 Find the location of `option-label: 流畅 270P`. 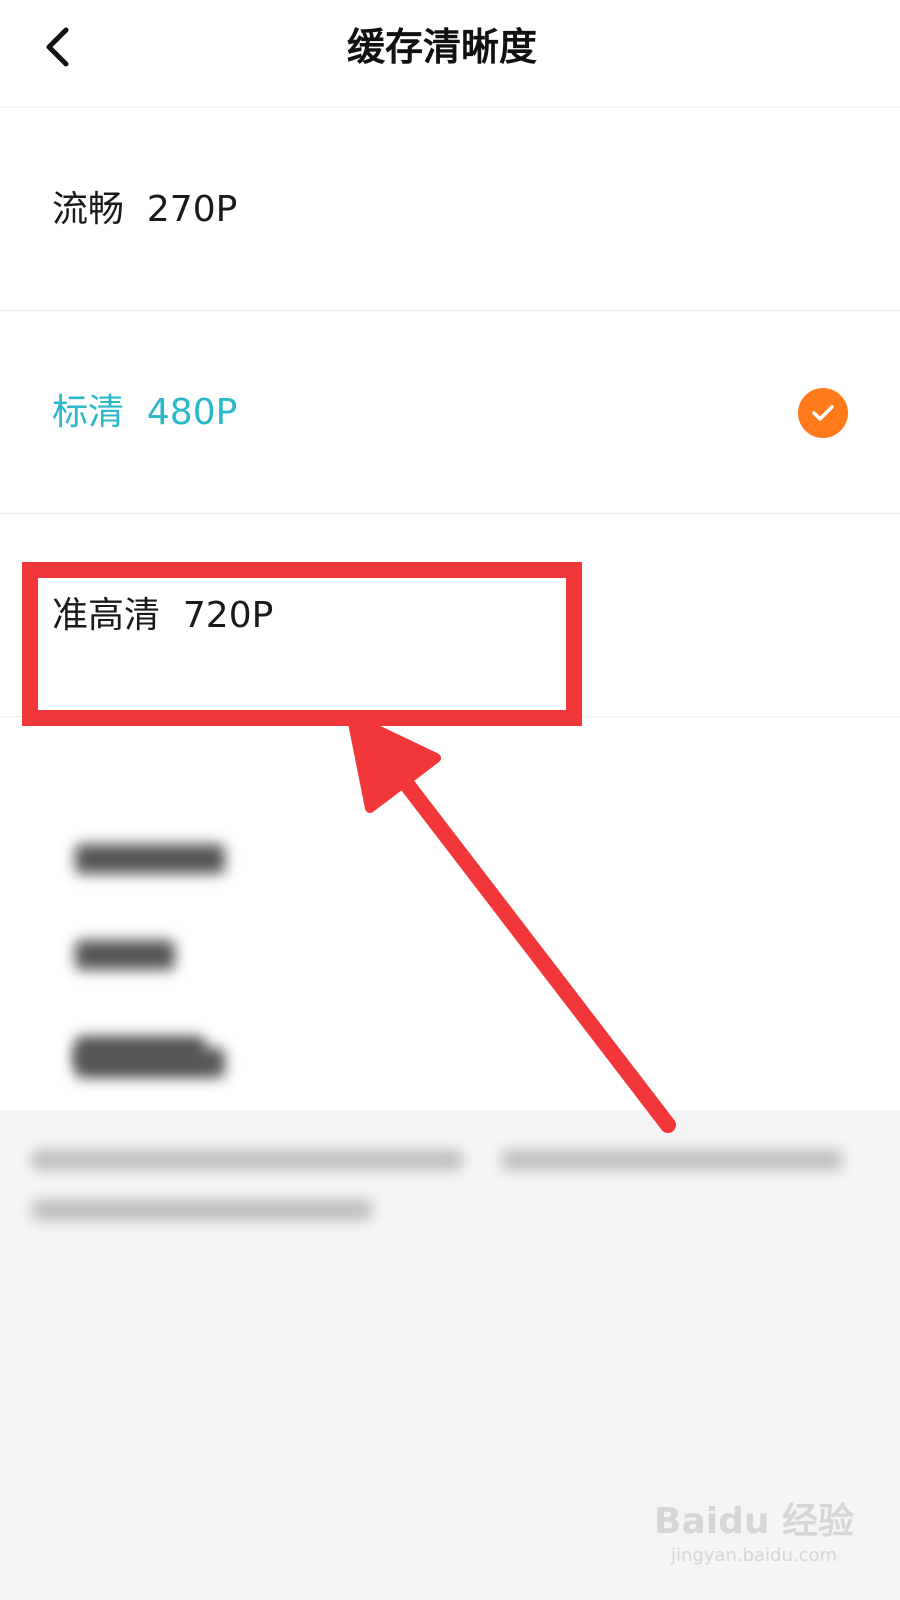

option-label: 流畅 270P is located at coordinates (145, 209).